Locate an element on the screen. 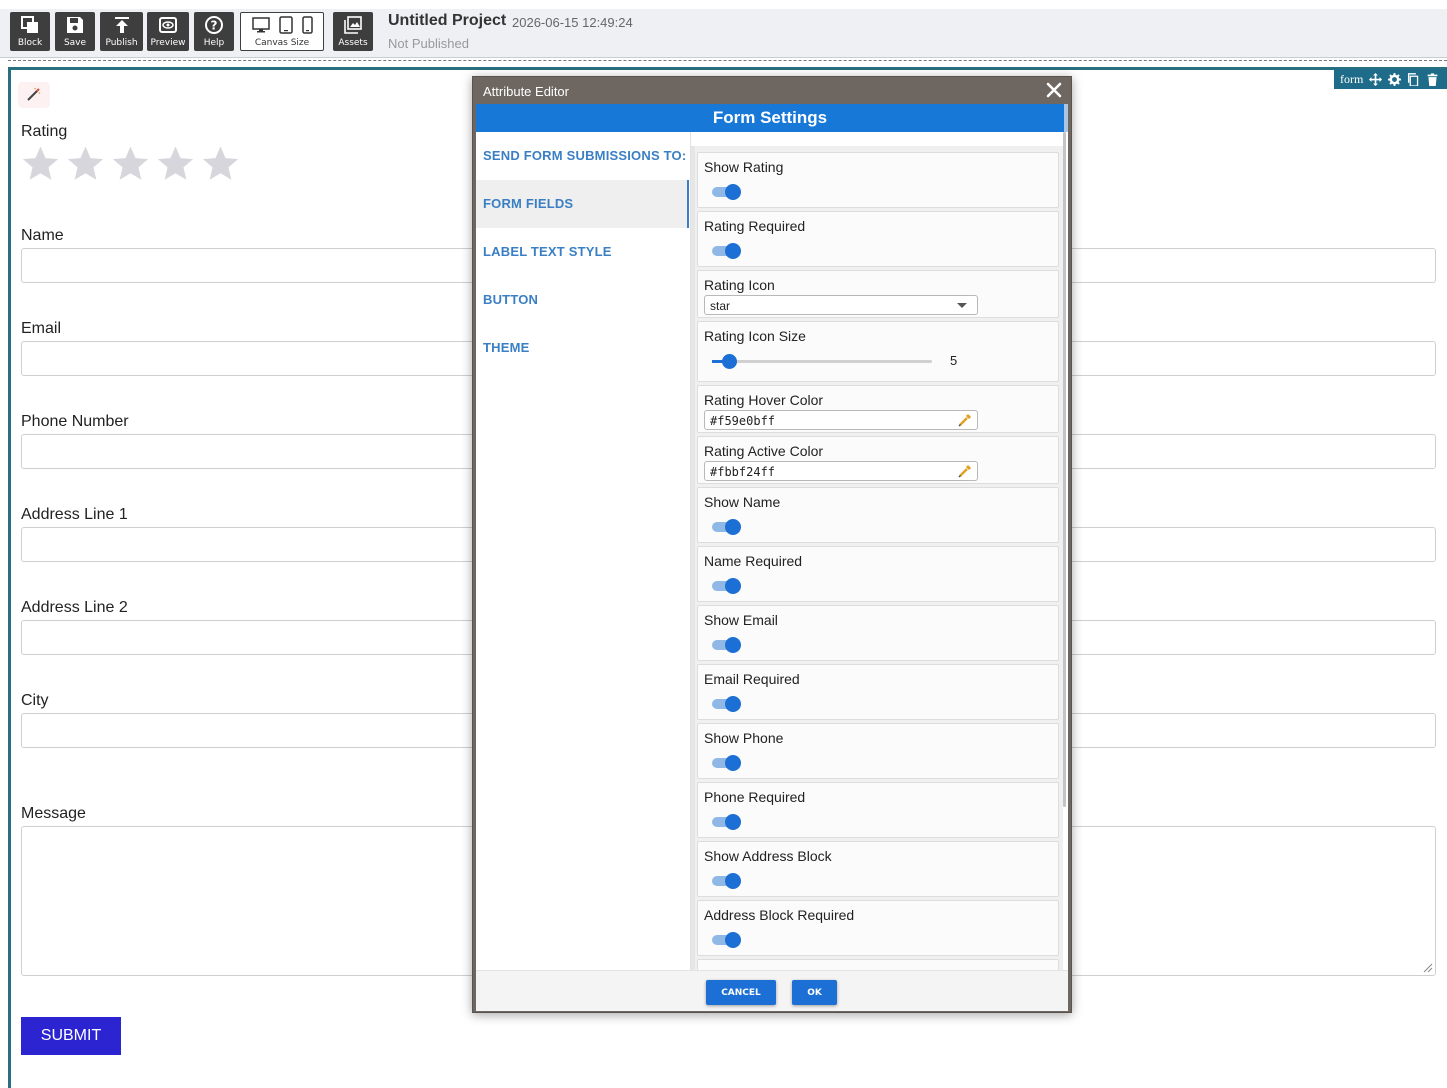 The image size is (1447, 1088). next-setting is located at coordinates (878, 964).